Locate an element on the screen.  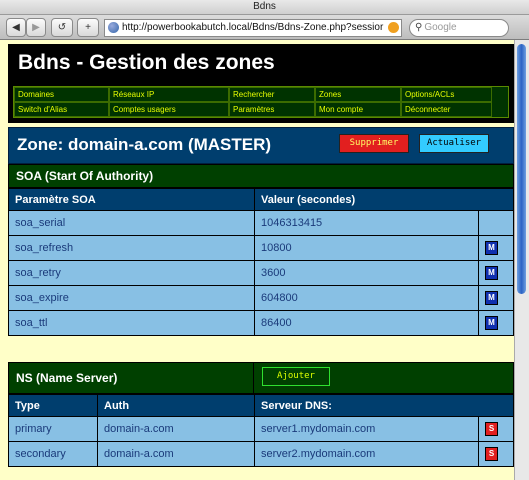
soa-value: 10800 is located at coordinates (366, 248).